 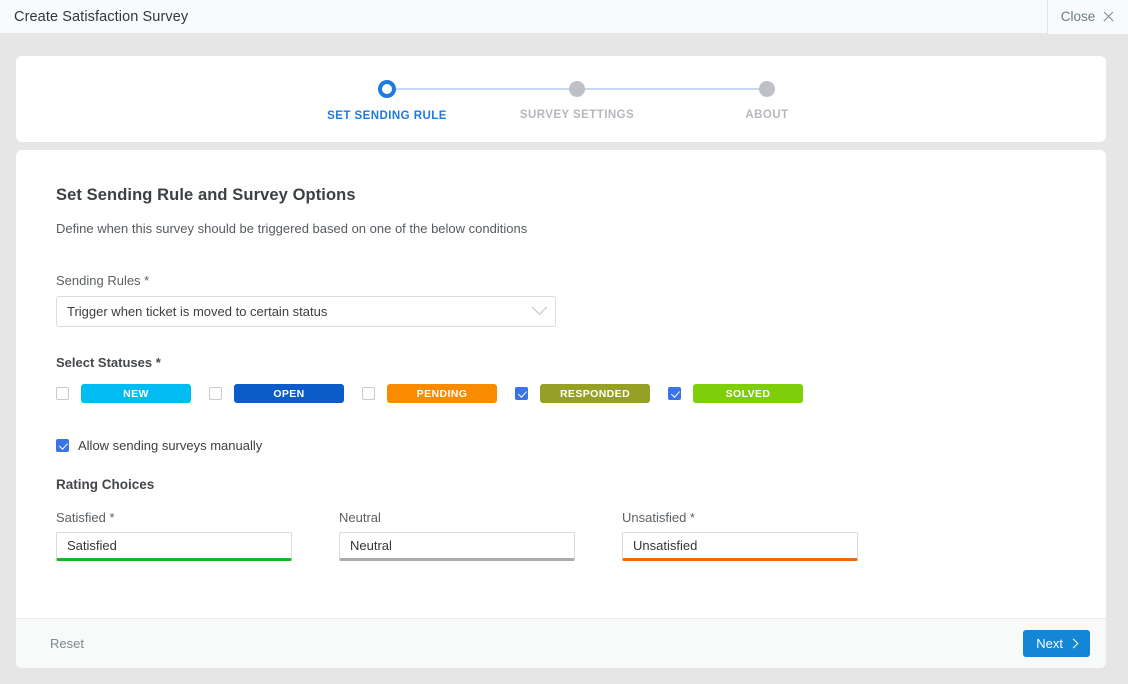 What do you see at coordinates (521, 393) in the screenshot?
I see `status-checkbox-responded` at bounding box center [521, 393].